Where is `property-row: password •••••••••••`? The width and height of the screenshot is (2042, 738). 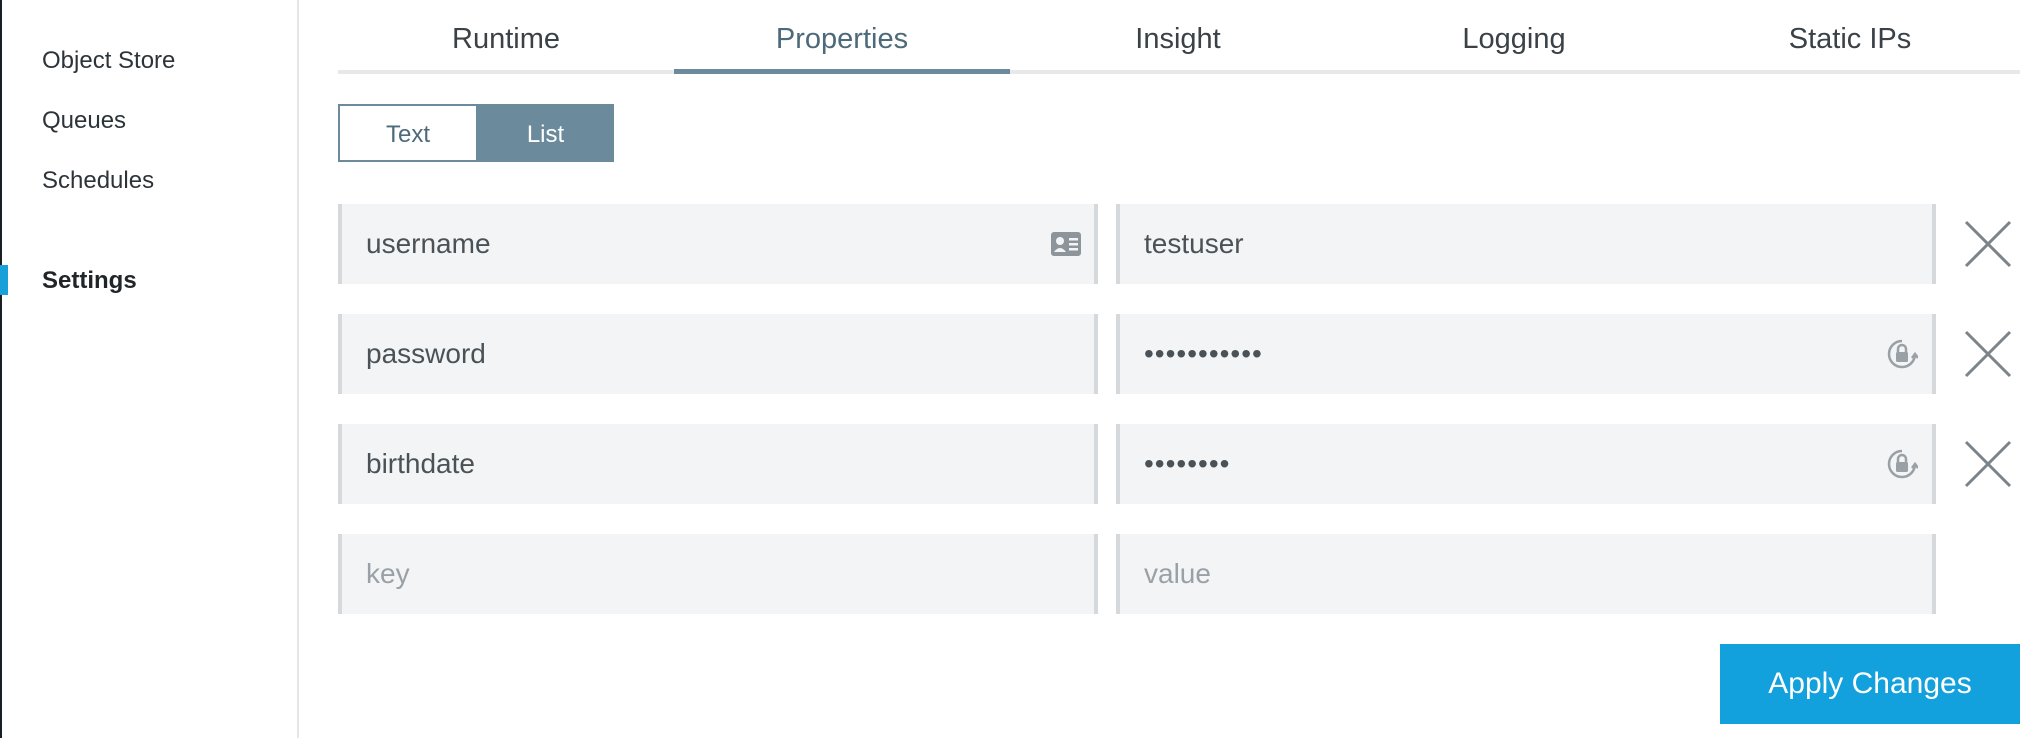 property-row: password ••••••••••• is located at coordinates (1179, 354).